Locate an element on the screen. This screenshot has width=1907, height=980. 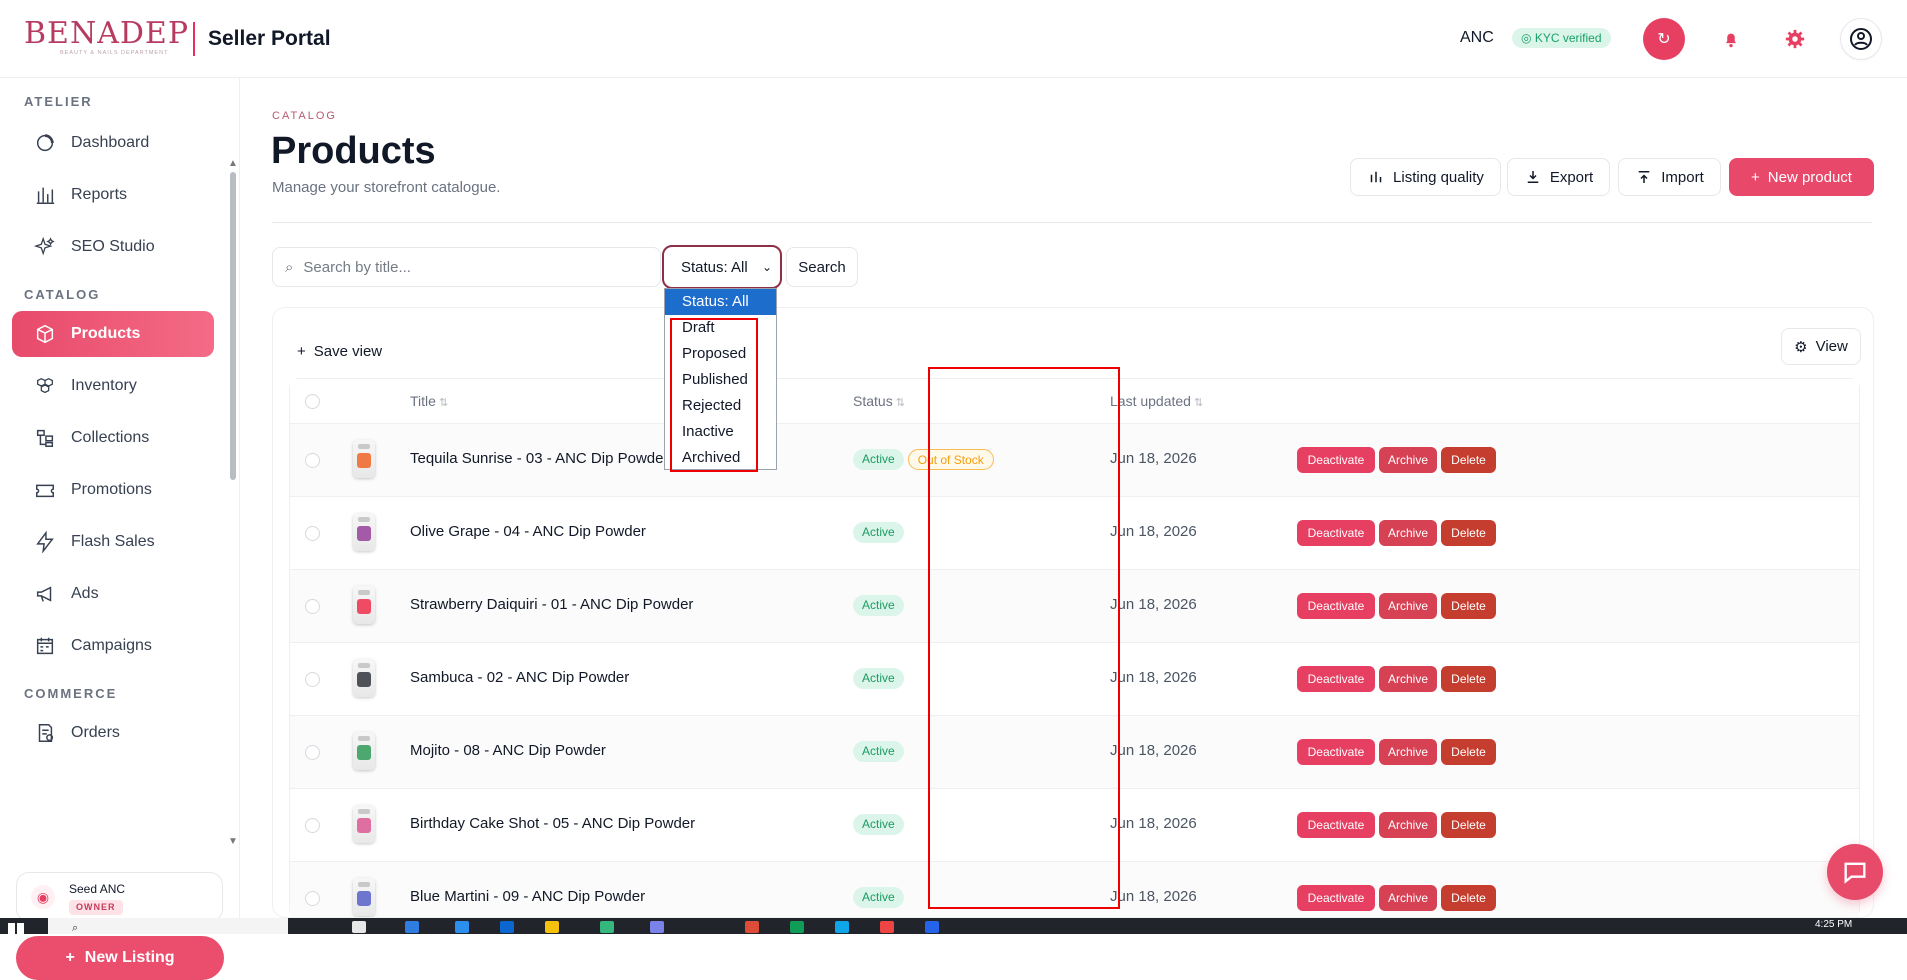
search-input is located at coordinates (468, 267).